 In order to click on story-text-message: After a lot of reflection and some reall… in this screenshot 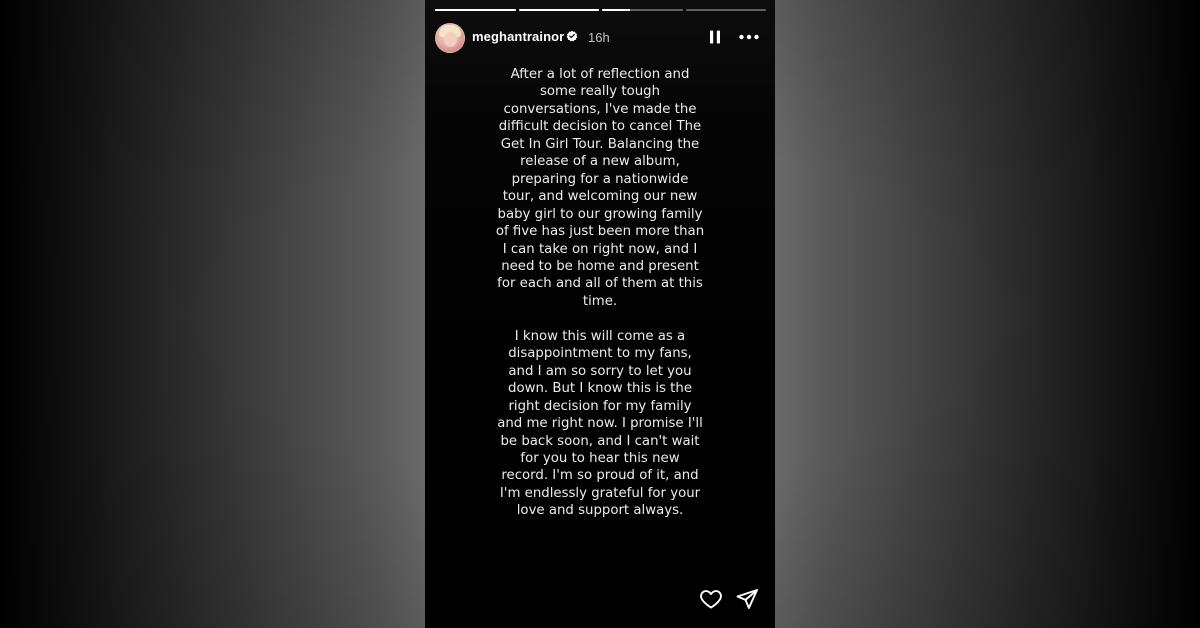, I will do `click(600, 293)`.